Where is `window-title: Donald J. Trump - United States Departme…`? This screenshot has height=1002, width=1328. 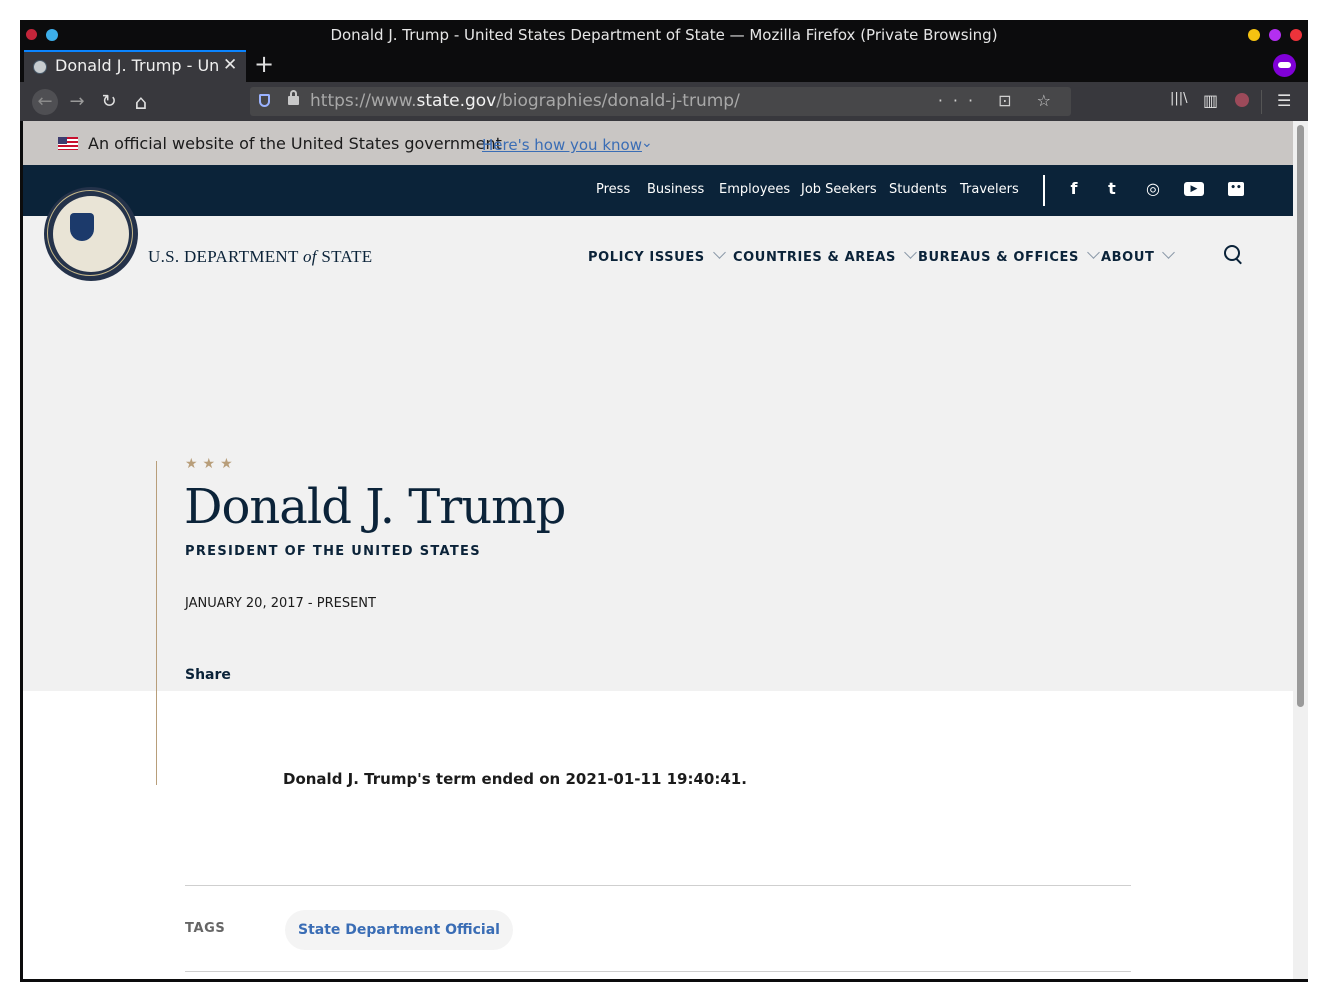
window-title: Donald J. Trump - United States Departme… is located at coordinates (664, 35).